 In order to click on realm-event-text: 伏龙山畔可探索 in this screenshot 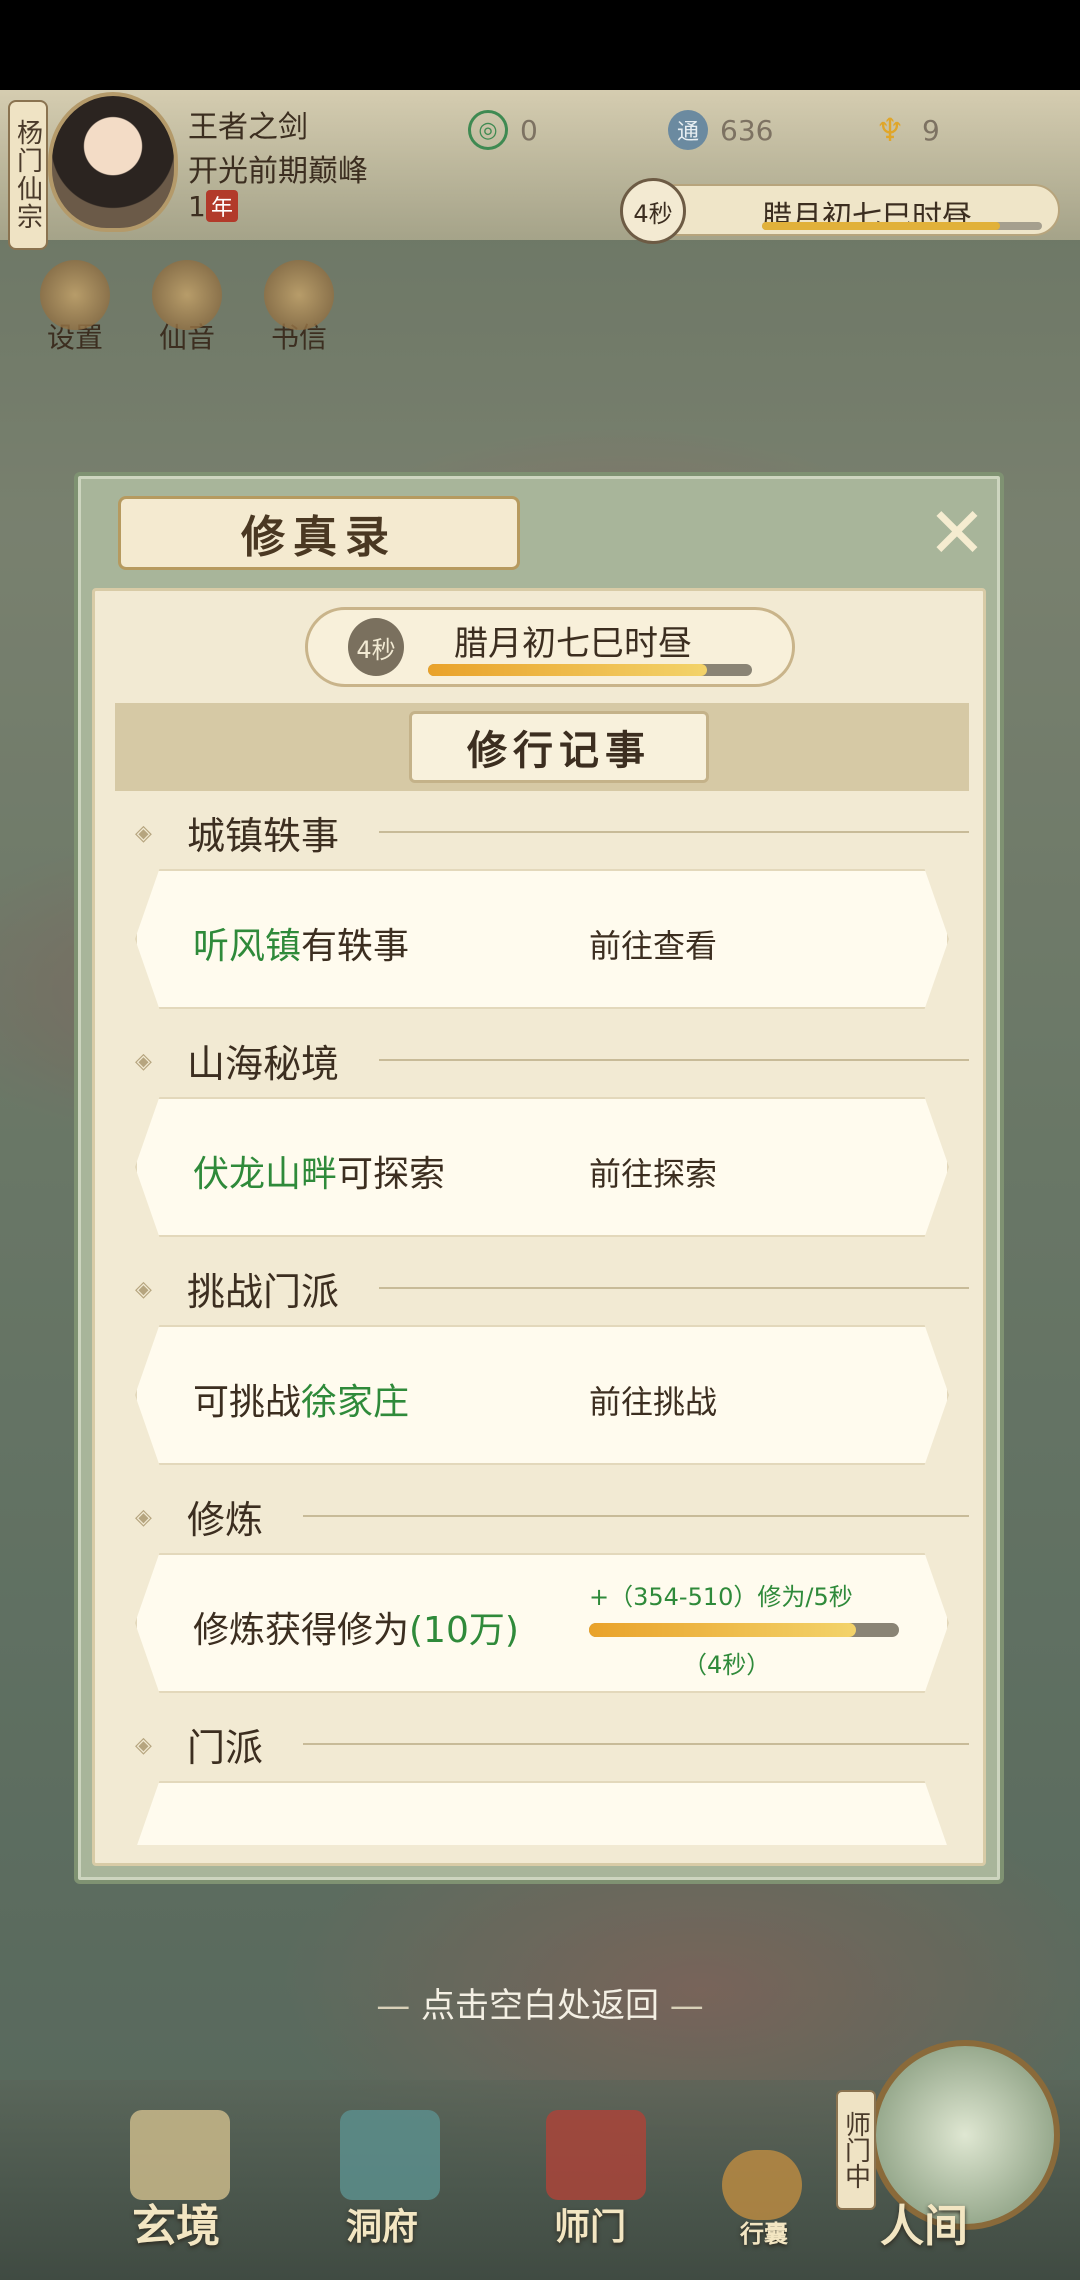, I will do `click(319, 1171)`.